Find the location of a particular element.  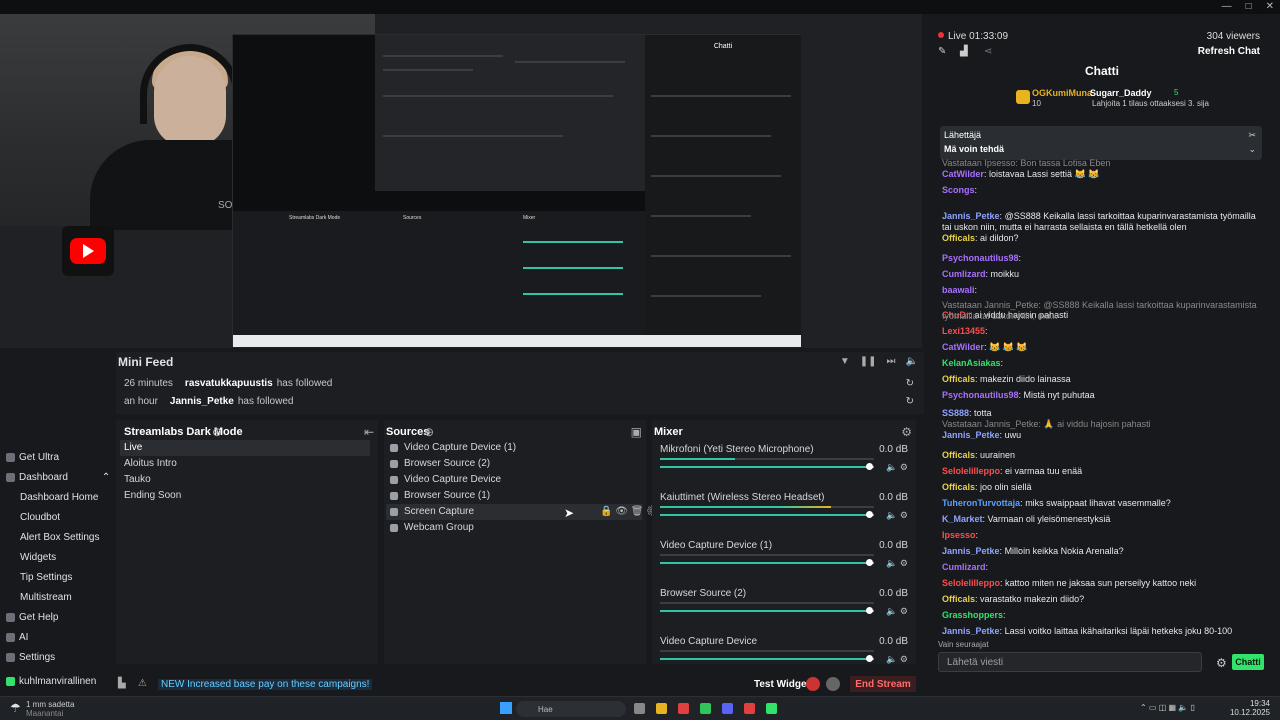

nav-ai: AI is located at coordinates (17, 637).